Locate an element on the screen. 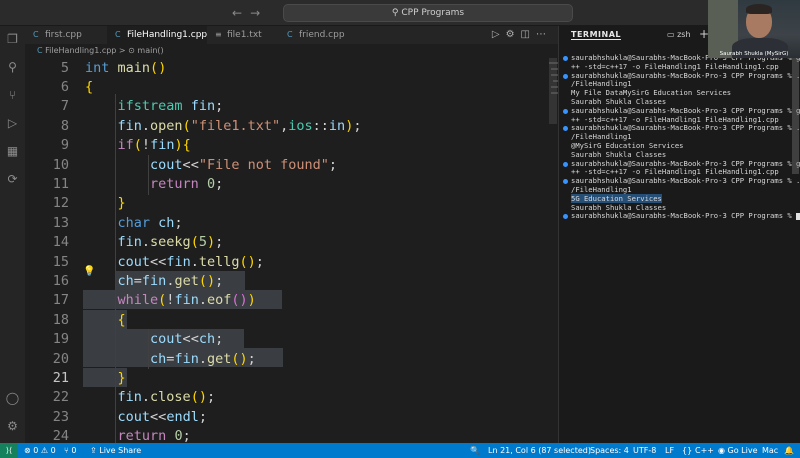 The image size is (800, 458). terminal-line-text: My File DataMySirG Education Services is located at coordinates (651, 93).